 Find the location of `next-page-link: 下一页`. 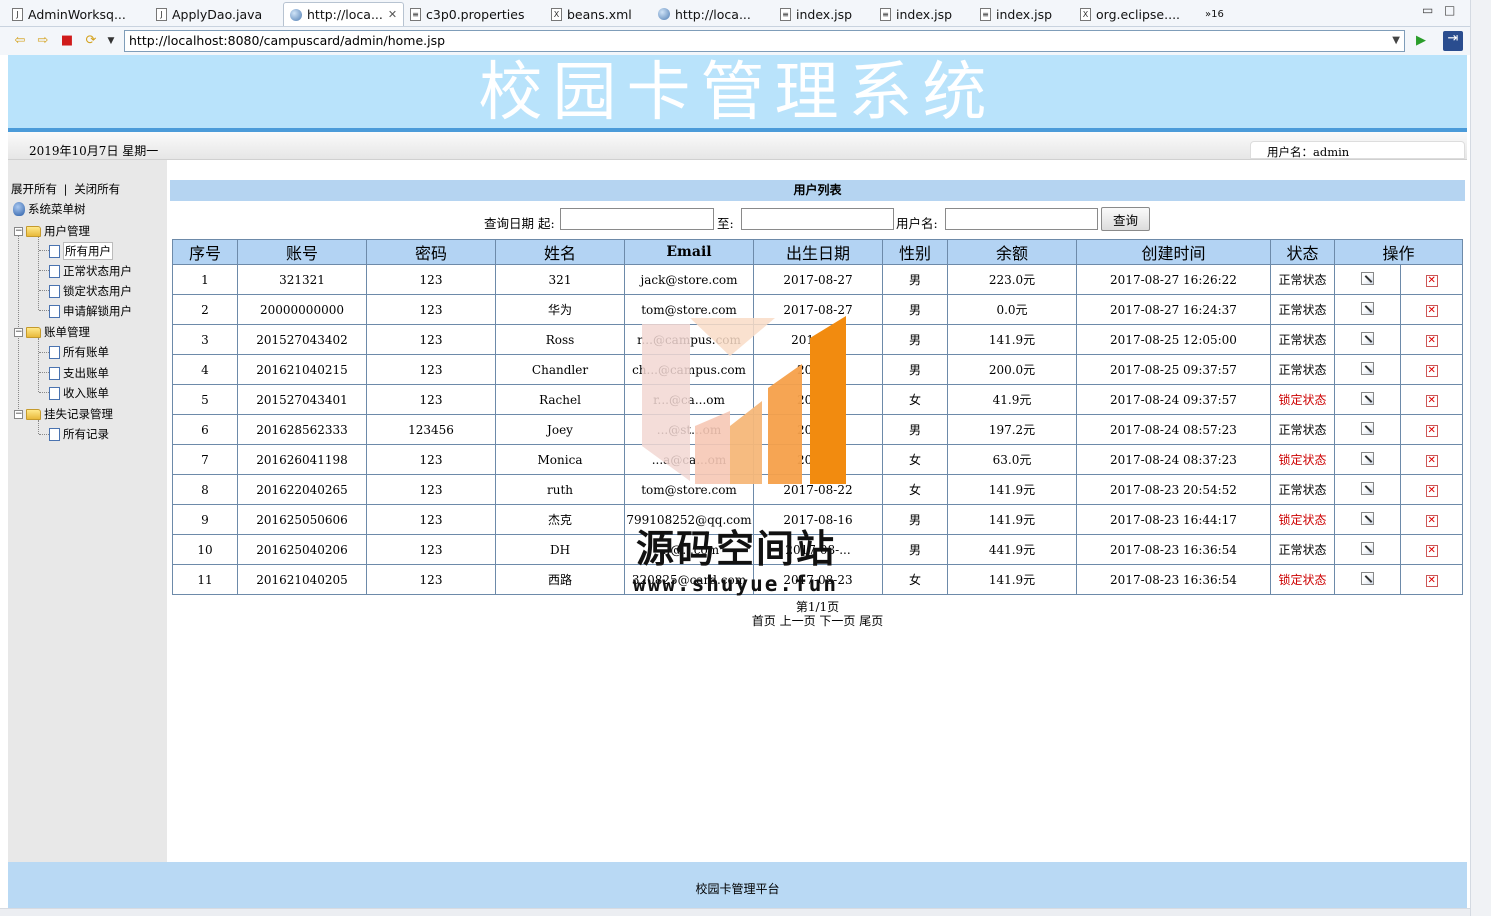

next-page-link: 下一页 is located at coordinates (837, 621).